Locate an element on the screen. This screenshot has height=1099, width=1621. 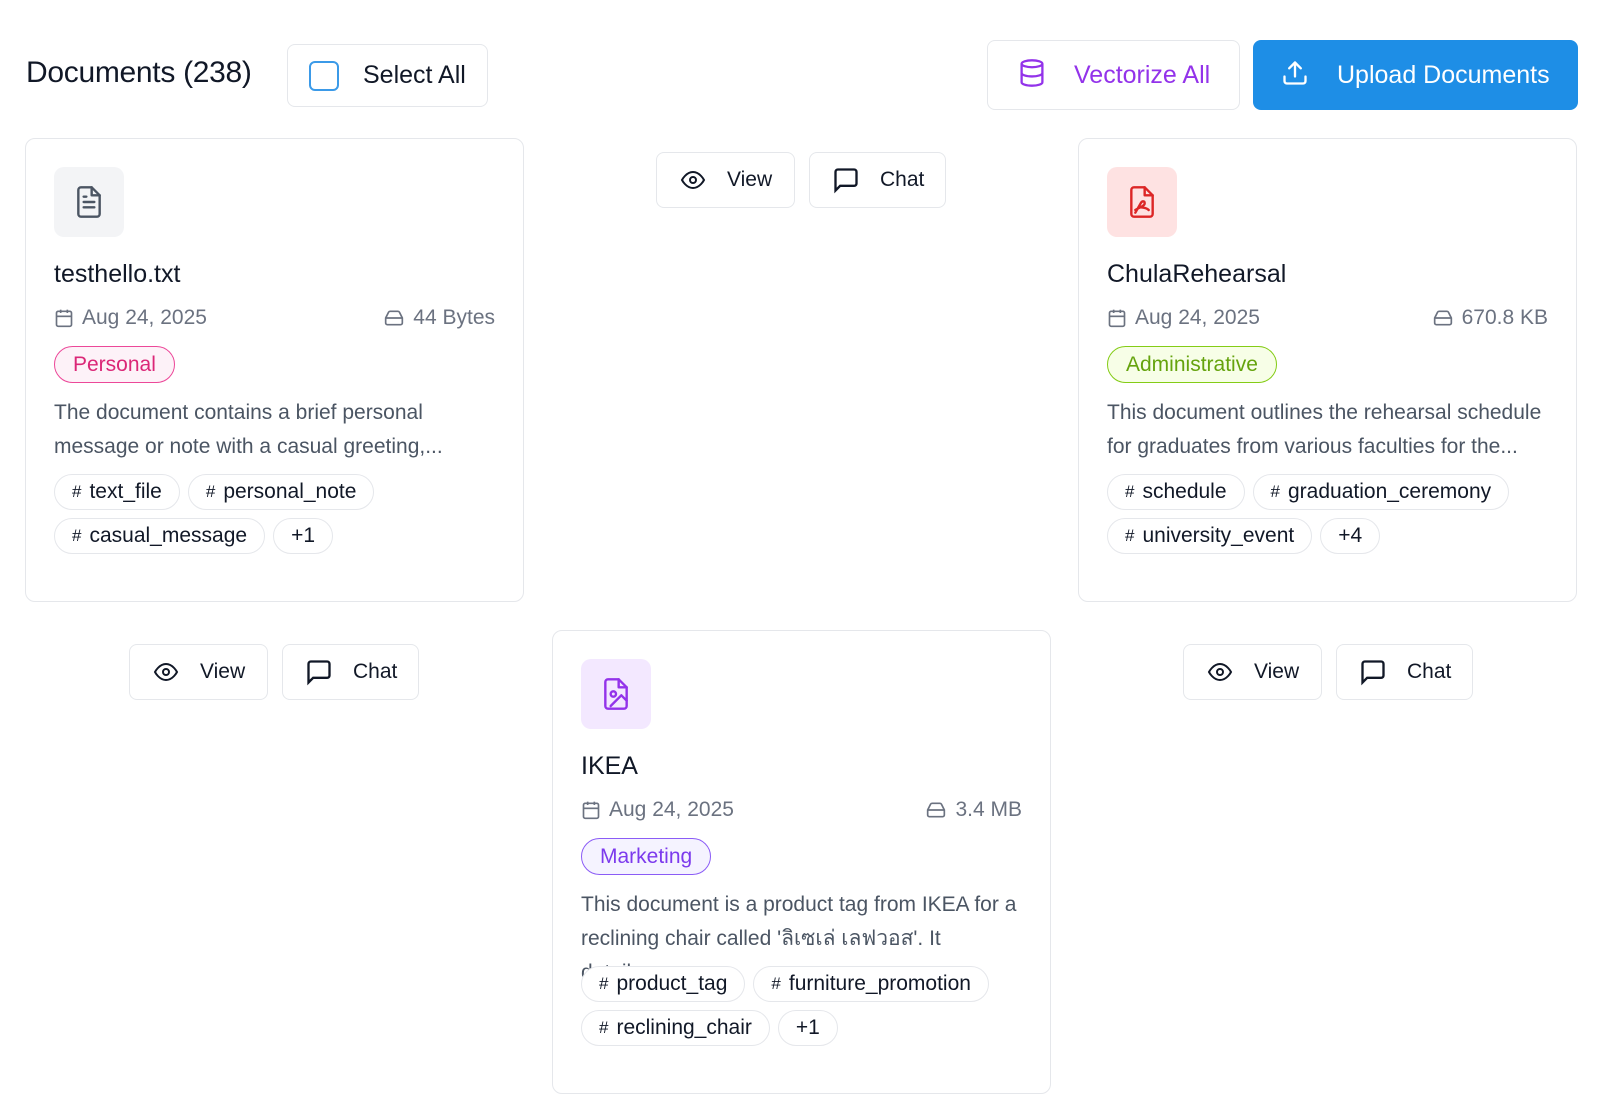
category-badge: Administrative is located at coordinates (1192, 364).